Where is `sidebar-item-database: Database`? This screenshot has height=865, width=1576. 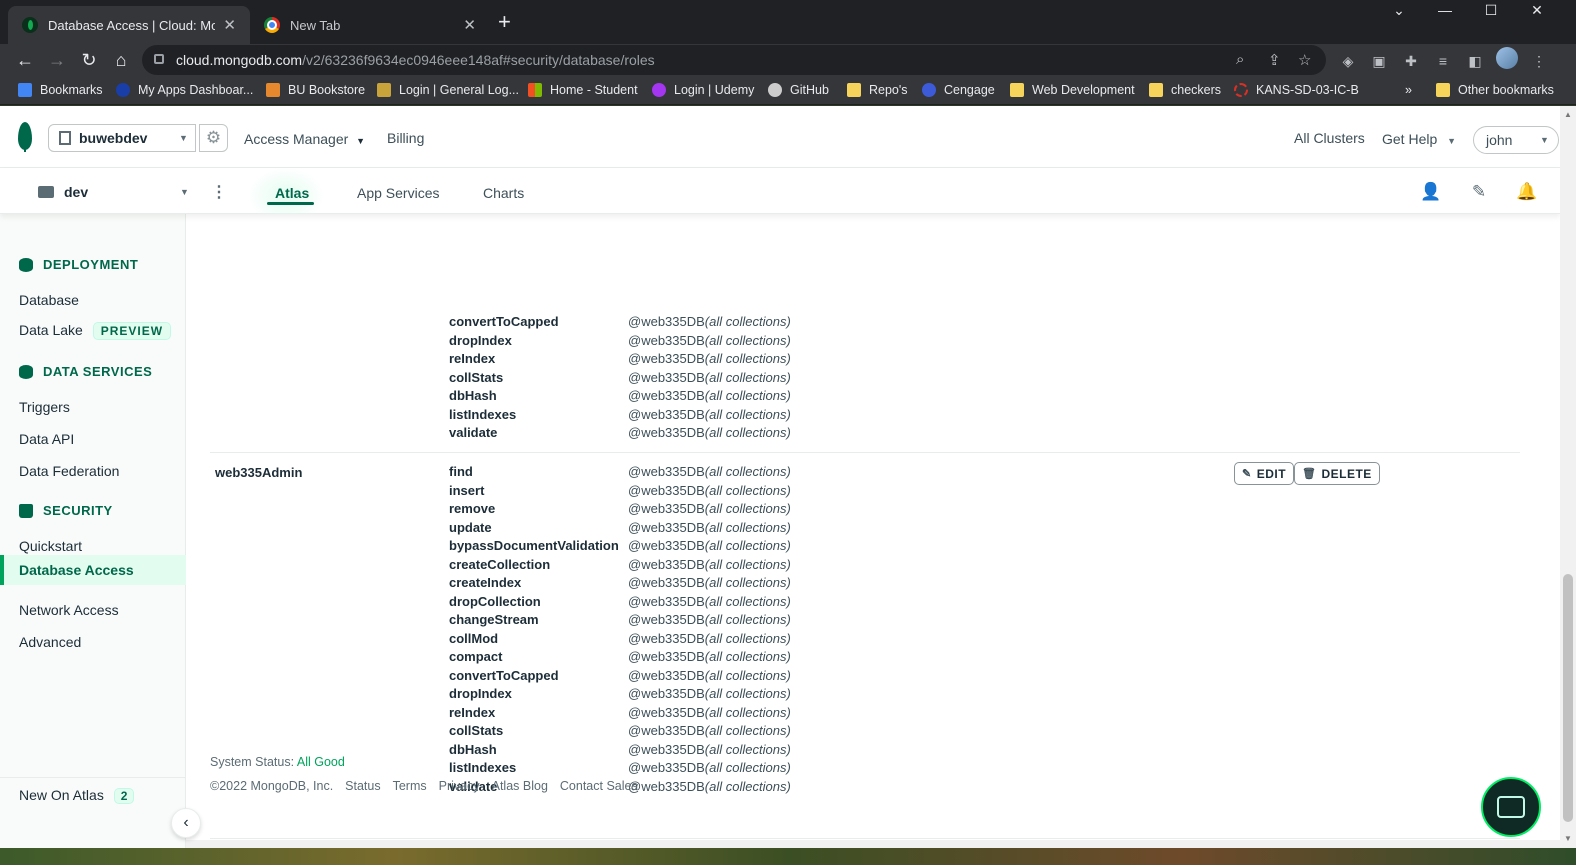 sidebar-item-database: Database is located at coordinates (49, 300).